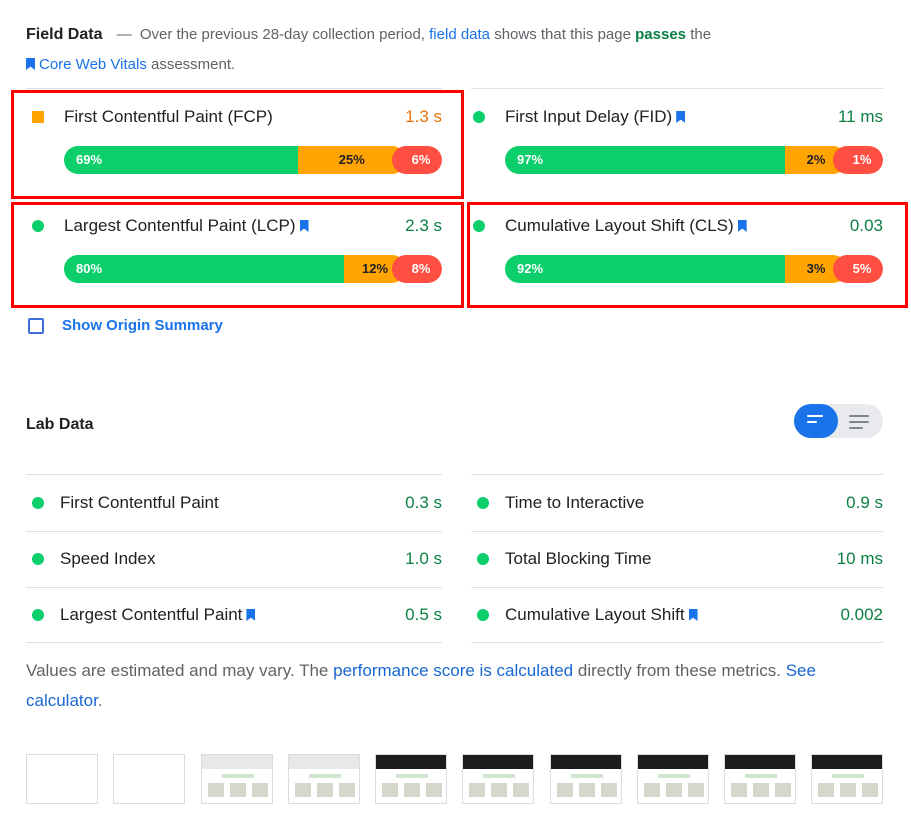 The image size is (911, 833). Describe the element at coordinates (677, 143) in the screenshot. I see `field-metric-fid: First Input Delay (FID) 11 ms 97% 2% 1%` at that location.